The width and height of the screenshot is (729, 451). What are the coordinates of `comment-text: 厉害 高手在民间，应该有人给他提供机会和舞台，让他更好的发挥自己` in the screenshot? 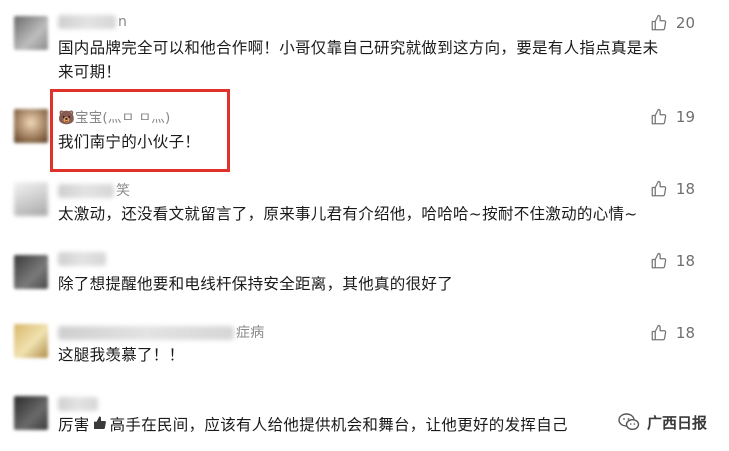 It's located at (328, 425).